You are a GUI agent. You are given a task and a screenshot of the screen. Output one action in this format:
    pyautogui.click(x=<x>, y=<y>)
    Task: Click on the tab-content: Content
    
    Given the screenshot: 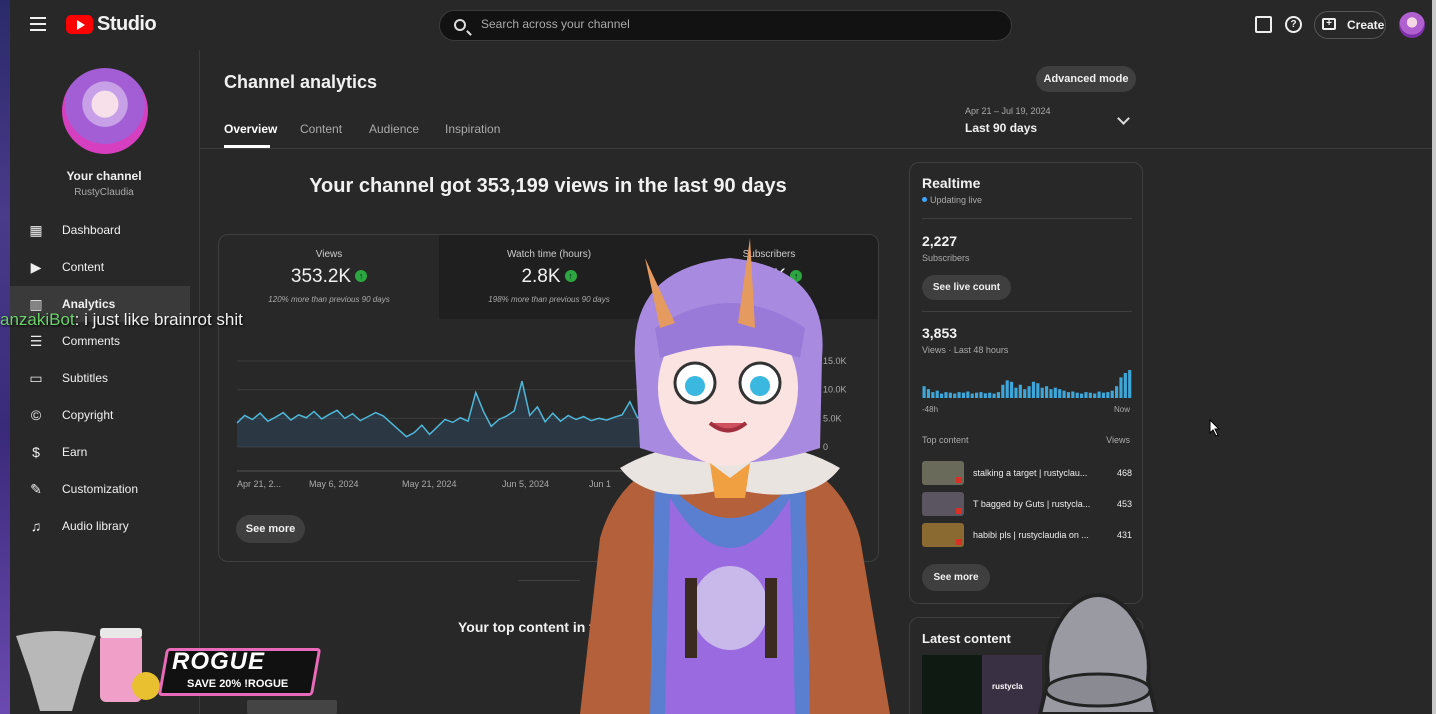 What is the action you would take?
    pyautogui.click(x=321, y=129)
    